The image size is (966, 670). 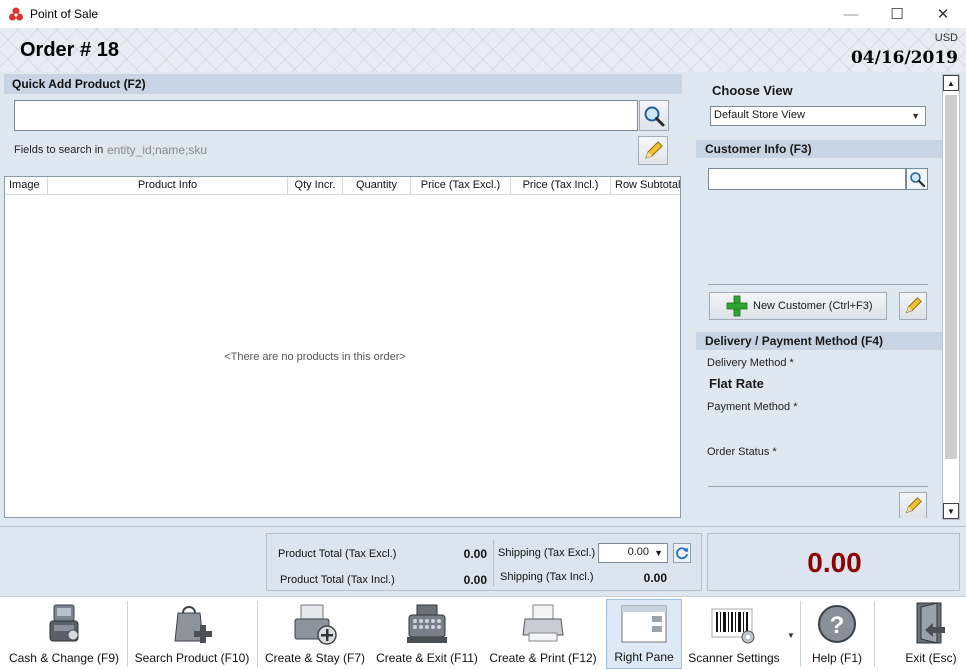 What do you see at coordinates (337, 554) in the screenshot?
I see `product-total-excl-label: Product Total (Tax Excl.)` at bounding box center [337, 554].